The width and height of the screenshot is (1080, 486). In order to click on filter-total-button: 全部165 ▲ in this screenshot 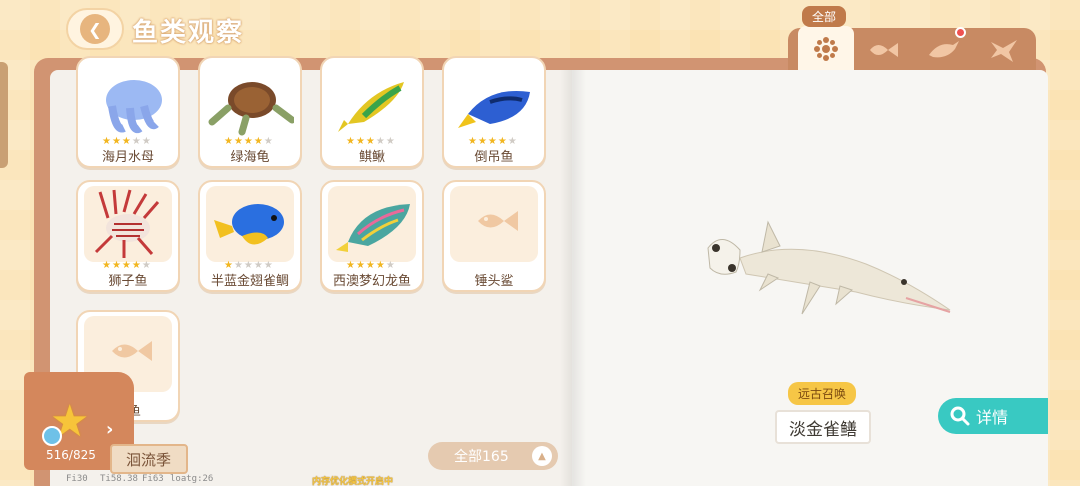, I will do `click(493, 456)`.